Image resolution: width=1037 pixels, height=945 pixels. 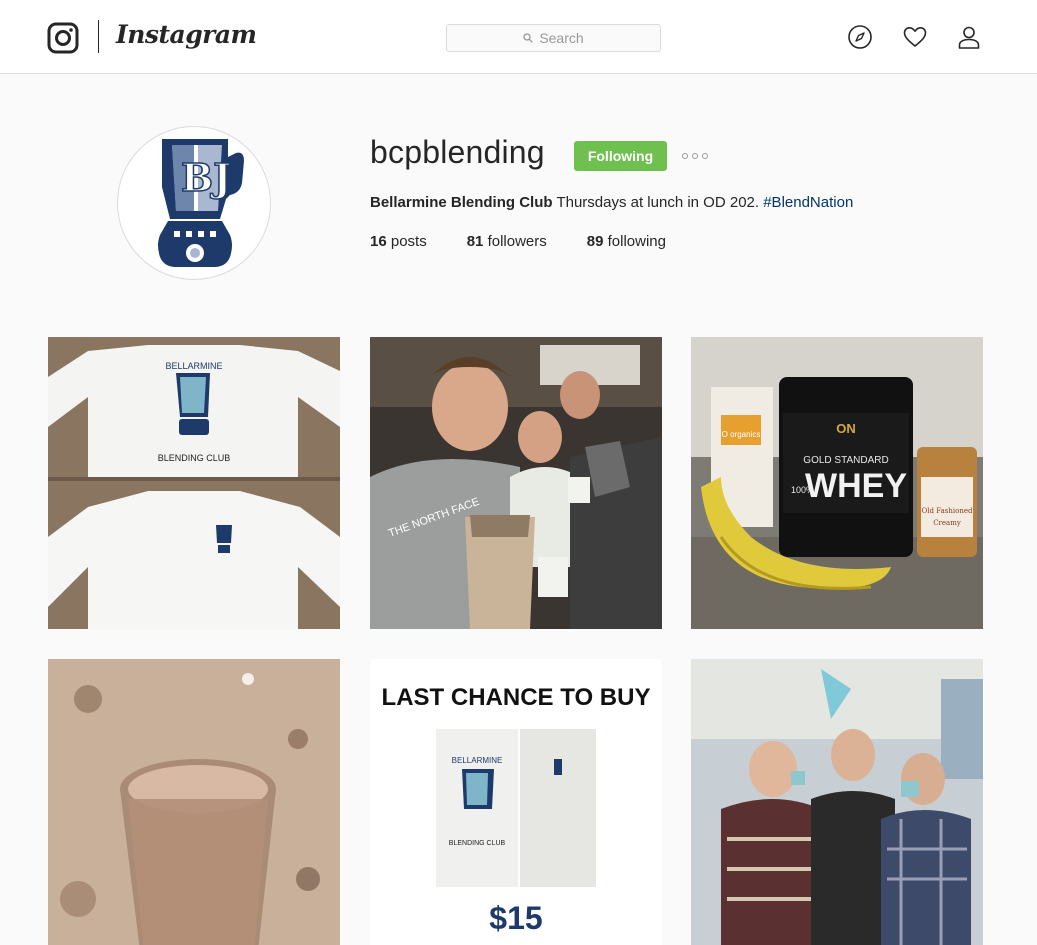 I want to click on followers-stat: 81 followers, so click(x=507, y=241).